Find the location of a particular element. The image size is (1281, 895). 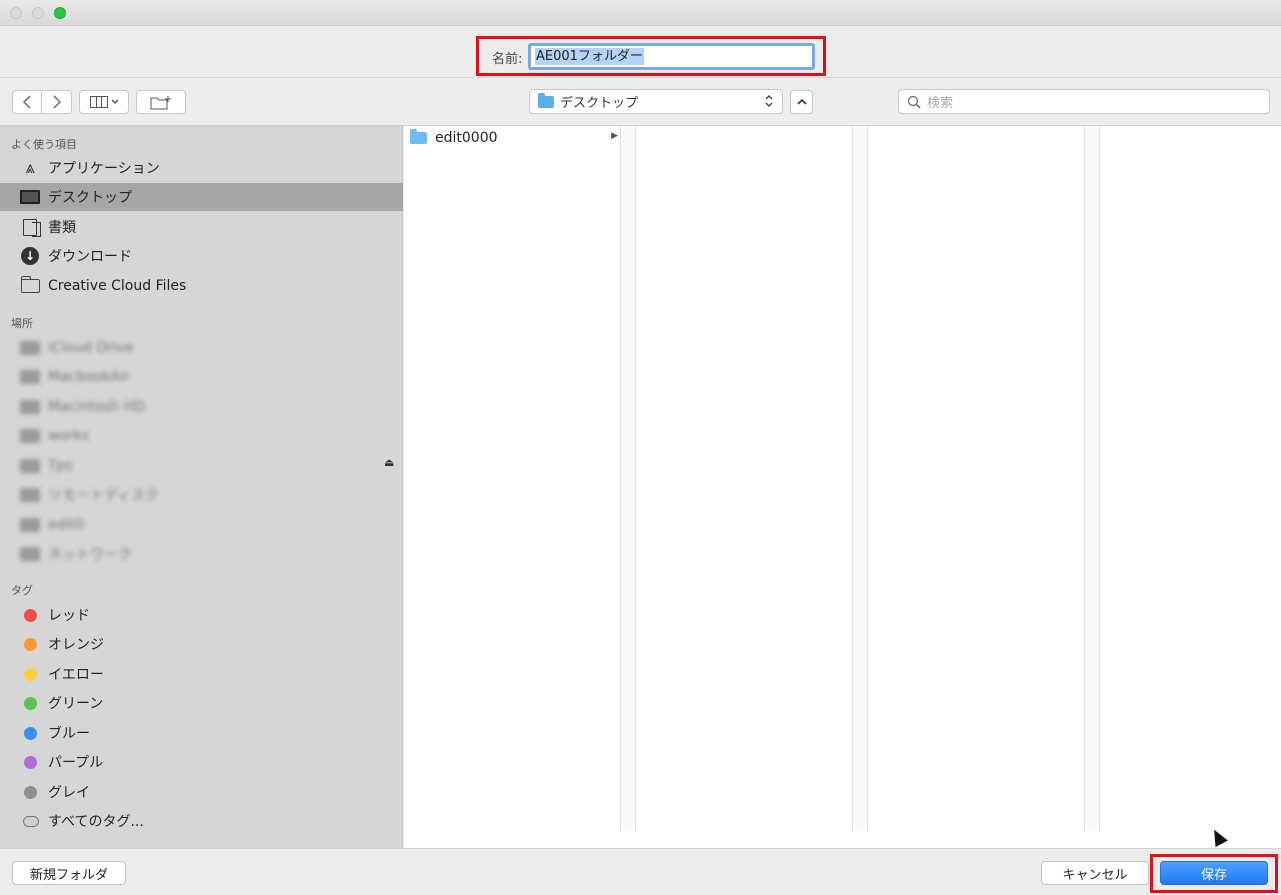

chevron-right-icon is located at coordinates (56, 102).